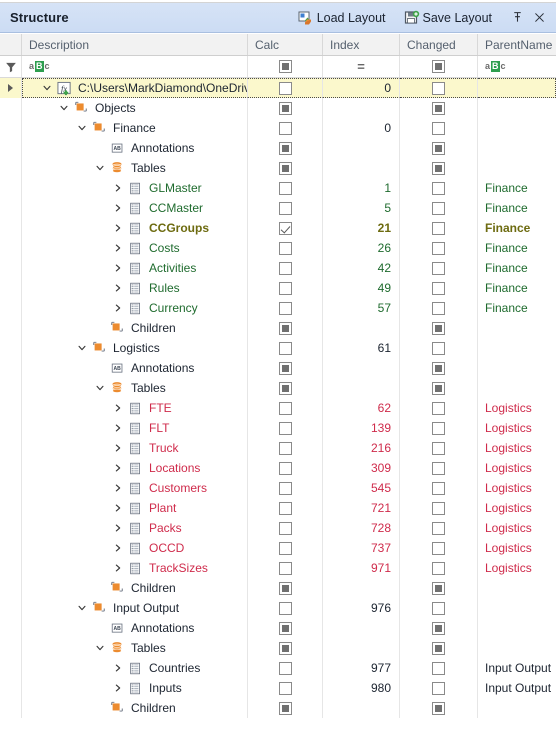 The image size is (556, 733). What do you see at coordinates (278, 688) in the screenshot?
I see `table-row: Inputs 980 Input Output` at bounding box center [278, 688].